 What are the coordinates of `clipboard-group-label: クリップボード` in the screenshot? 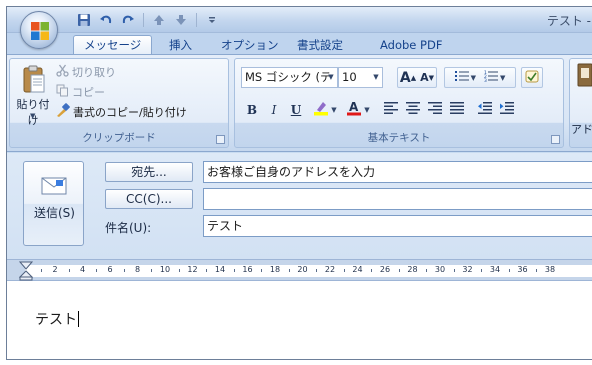 It's located at (119, 138).